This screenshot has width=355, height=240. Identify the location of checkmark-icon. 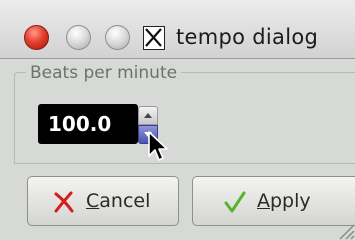
(235, 202).